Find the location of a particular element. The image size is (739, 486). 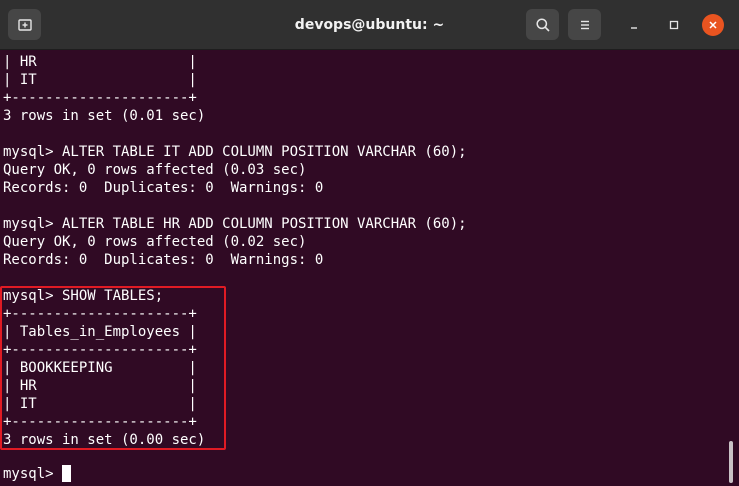

new-tab-button is located at coordinates (24, 24).